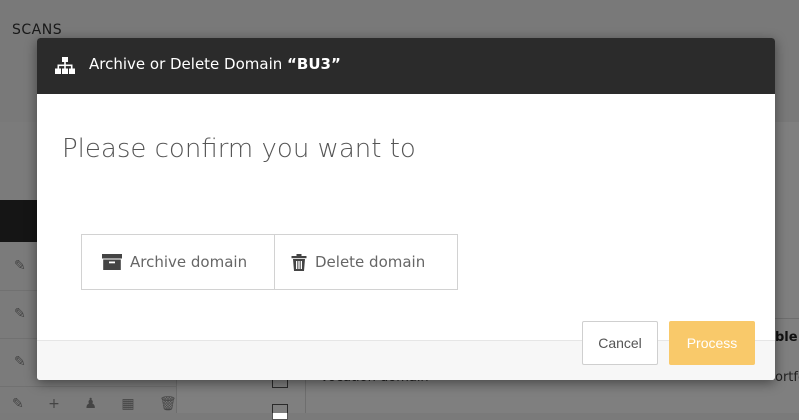 The height and width of the screenshot is (420, 799). What do you see at coordinates (239, 149) in the screenshot?
I see `confirm-prompt: Please confirm you want to` at bounding box center [239, 149].